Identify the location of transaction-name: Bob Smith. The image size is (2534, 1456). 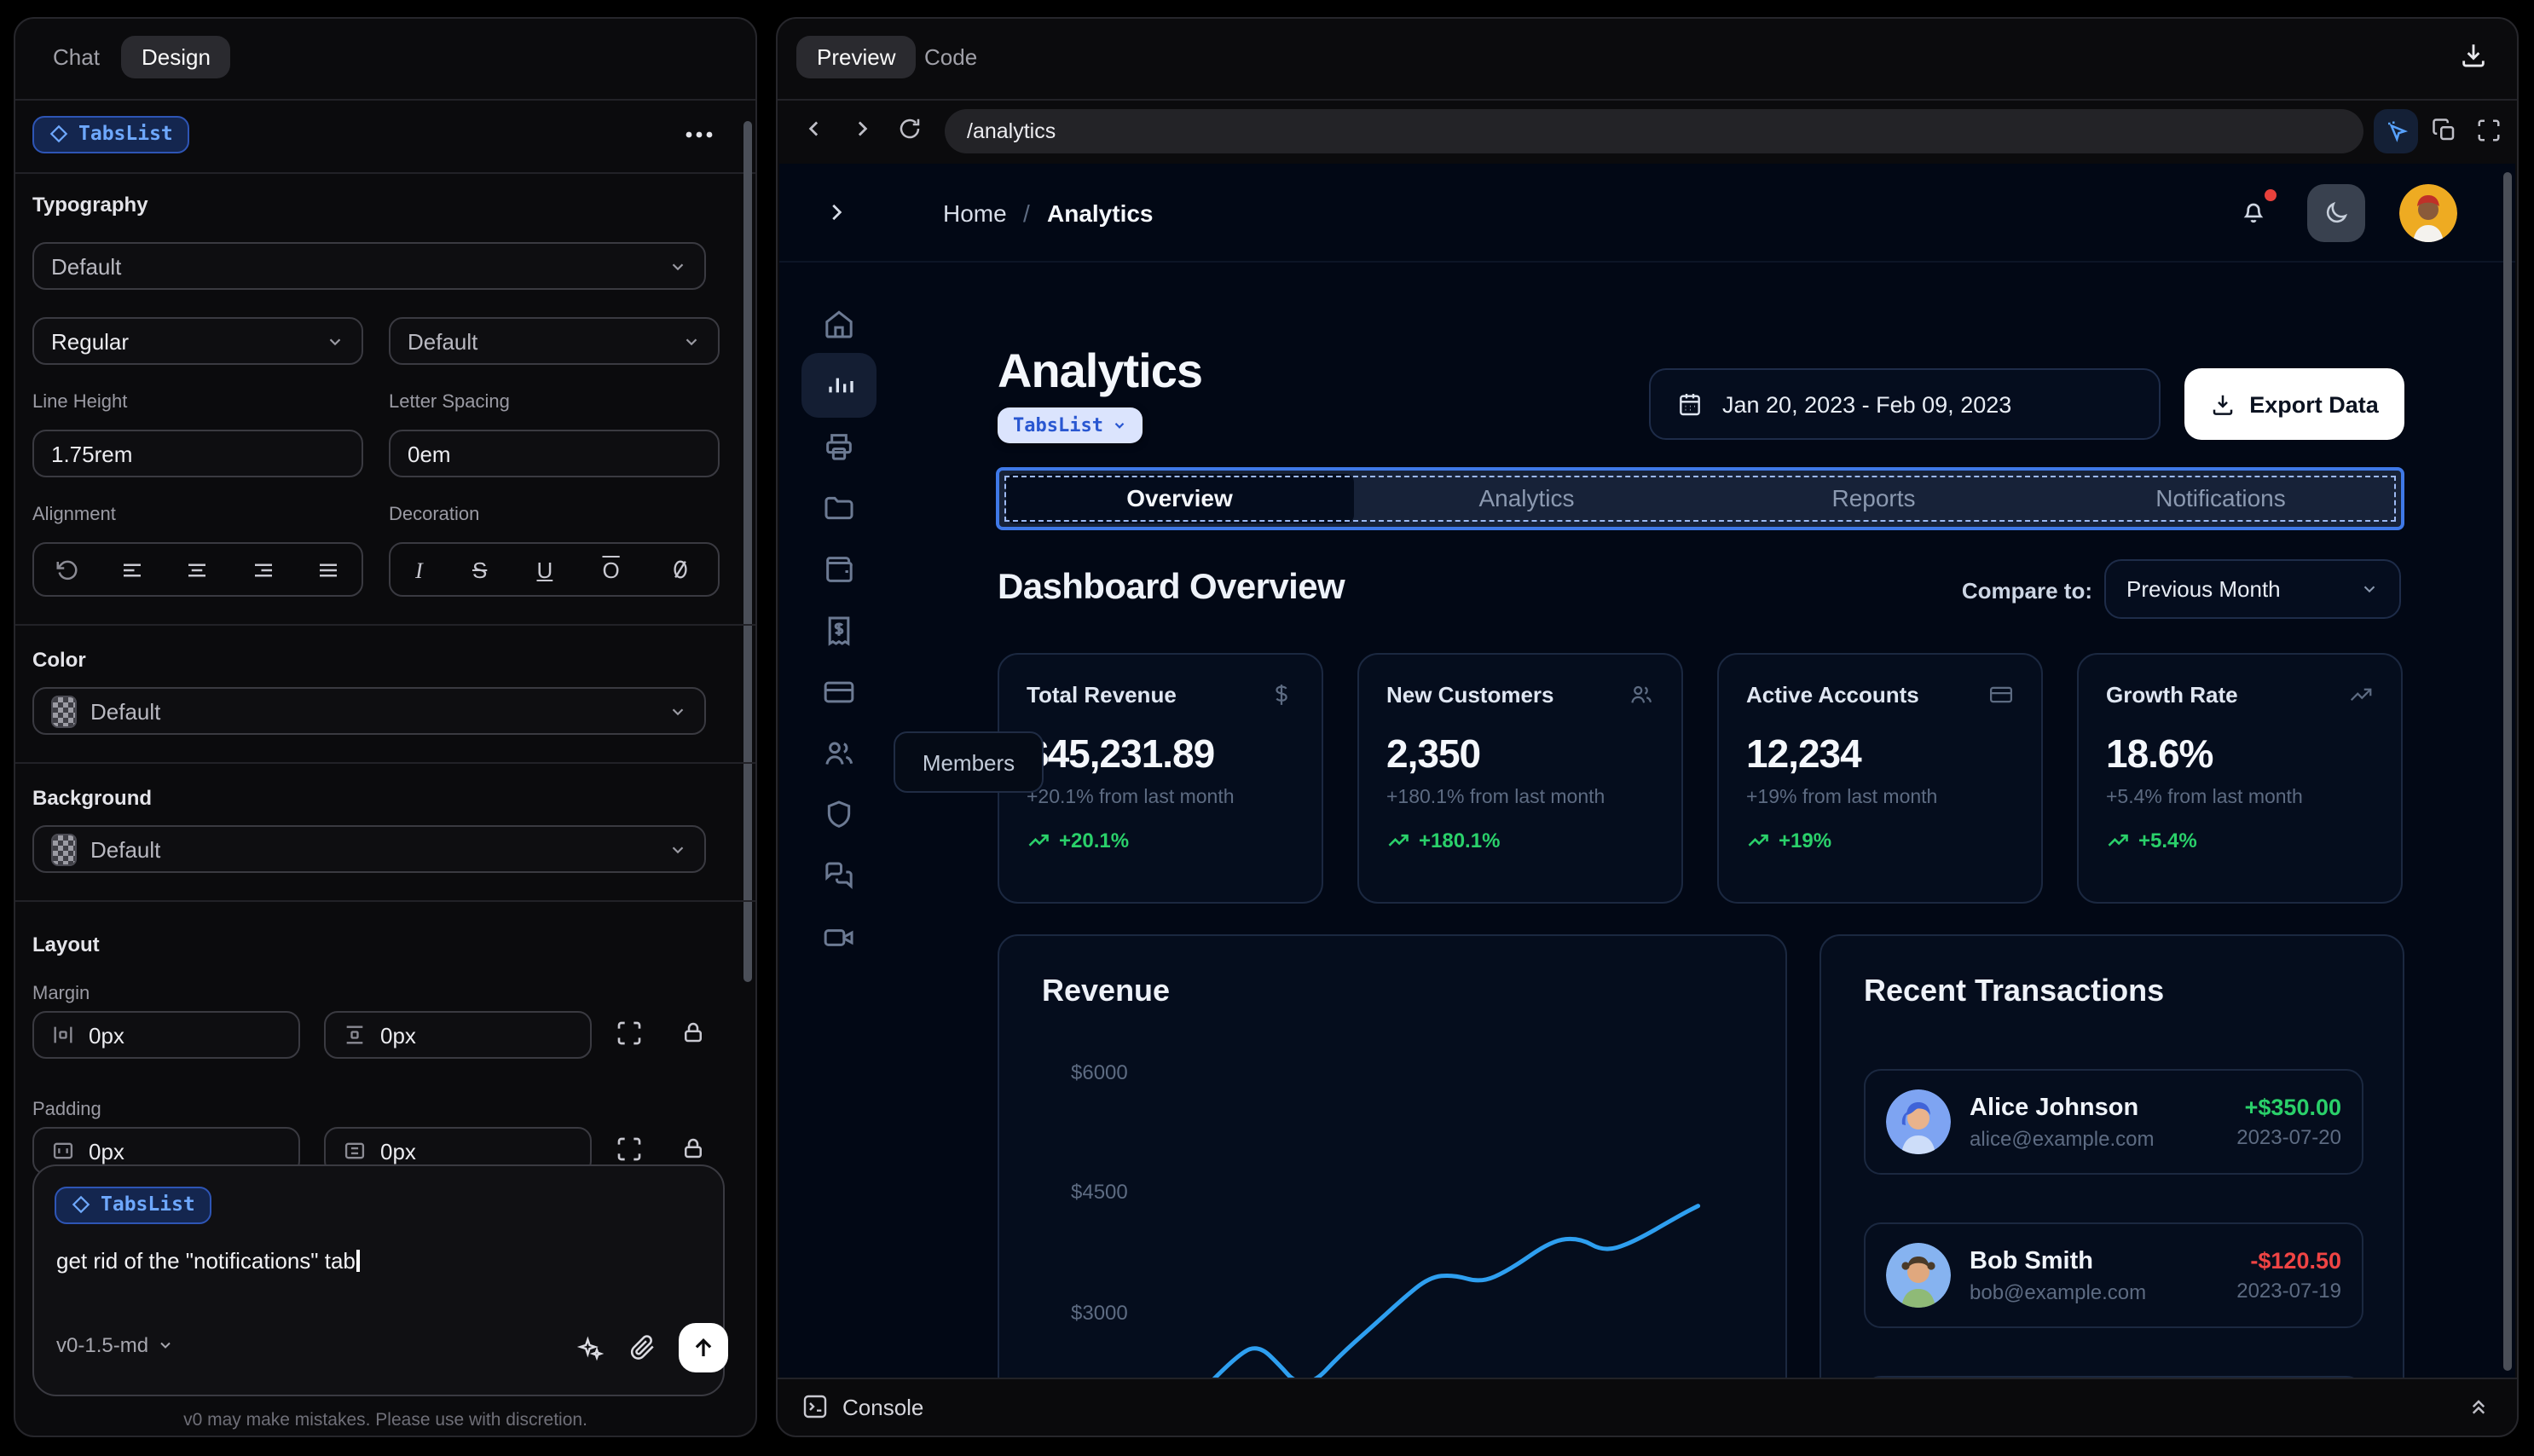
(2031, 1260).